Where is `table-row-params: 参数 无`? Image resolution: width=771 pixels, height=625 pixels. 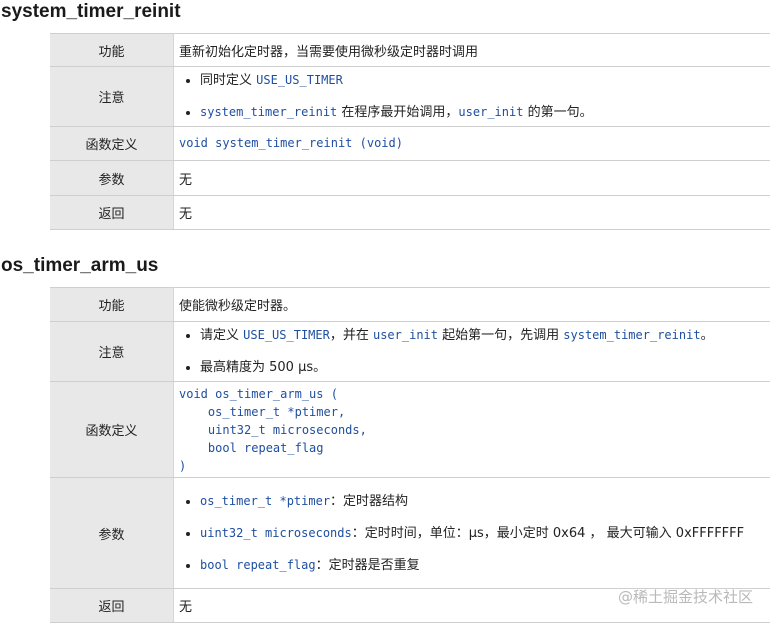 table-row-params: 参数 无 is located at coordinates (410, 178).